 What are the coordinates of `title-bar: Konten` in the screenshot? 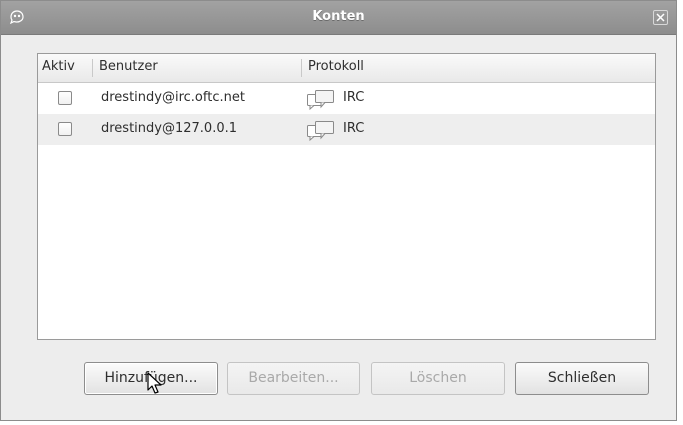 It's located at (338, 18).